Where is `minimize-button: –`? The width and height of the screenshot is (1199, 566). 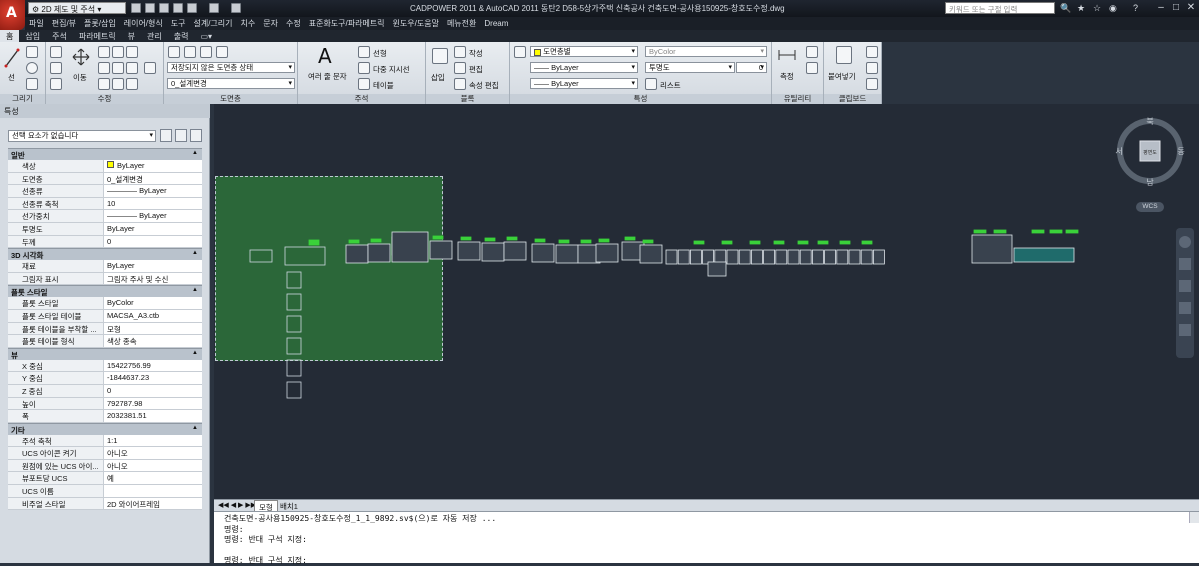 minimize-button: – is located at coordinates (1161, 8).